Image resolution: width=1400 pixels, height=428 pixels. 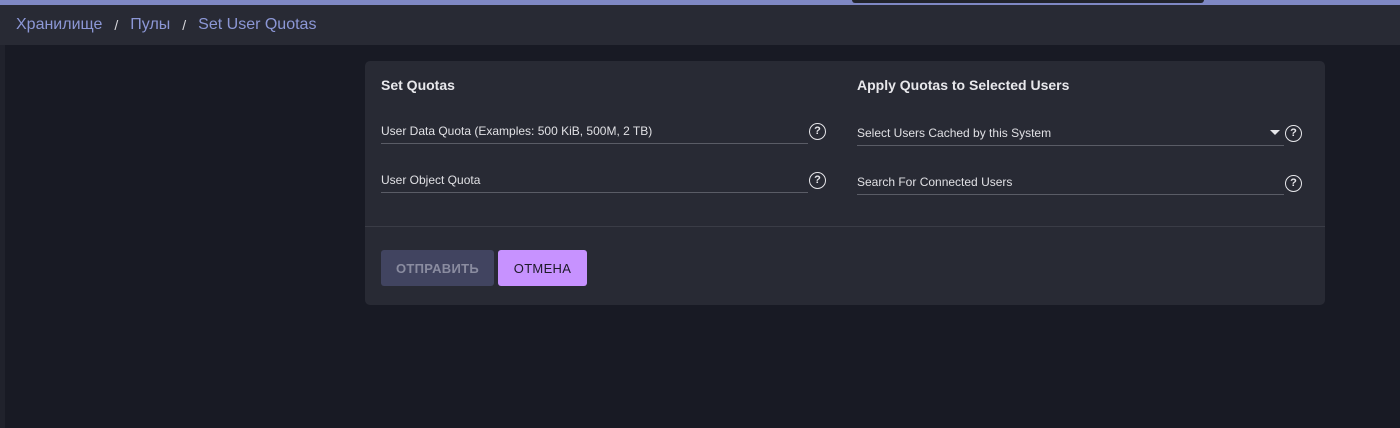 What do you see at coordinates (542, 268) in the screenshot?
I see `cancel-button: ОТМЕНА` at bounding box center [542, 268].